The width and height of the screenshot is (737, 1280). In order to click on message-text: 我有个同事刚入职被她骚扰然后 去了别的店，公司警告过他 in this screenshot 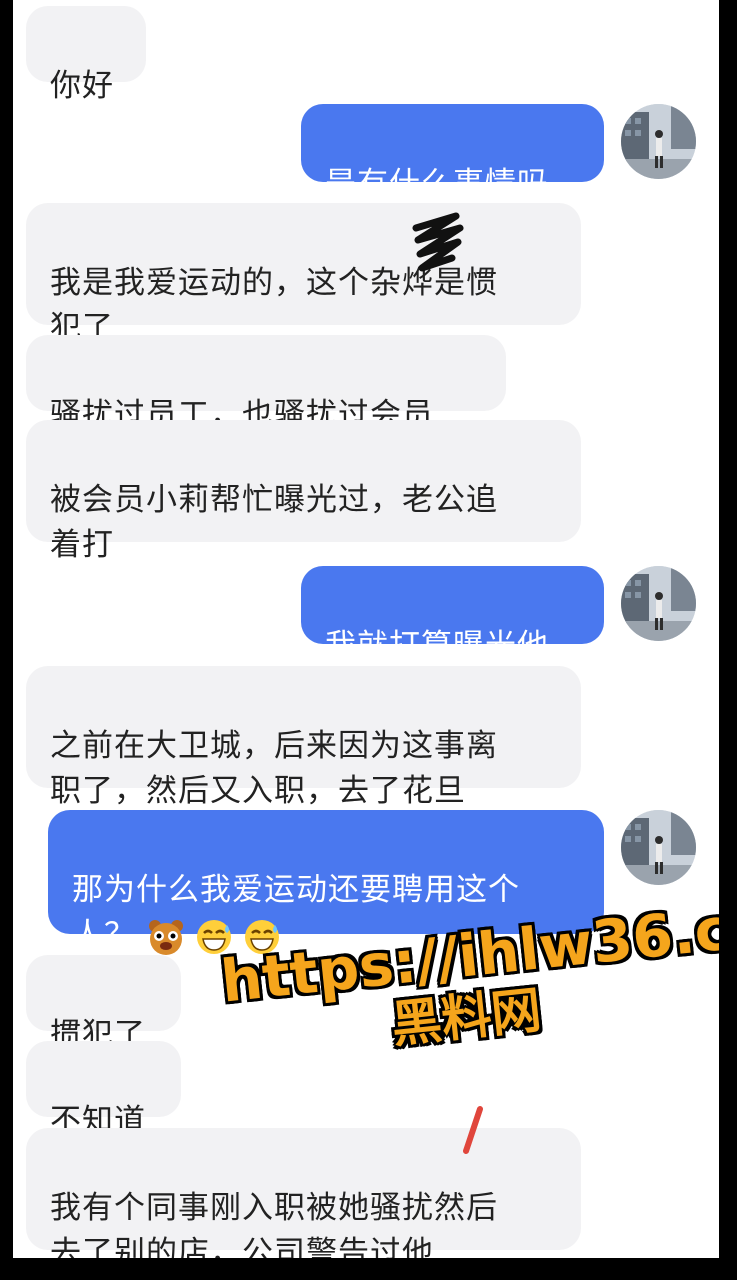, I will do `click(274, 1224)`.